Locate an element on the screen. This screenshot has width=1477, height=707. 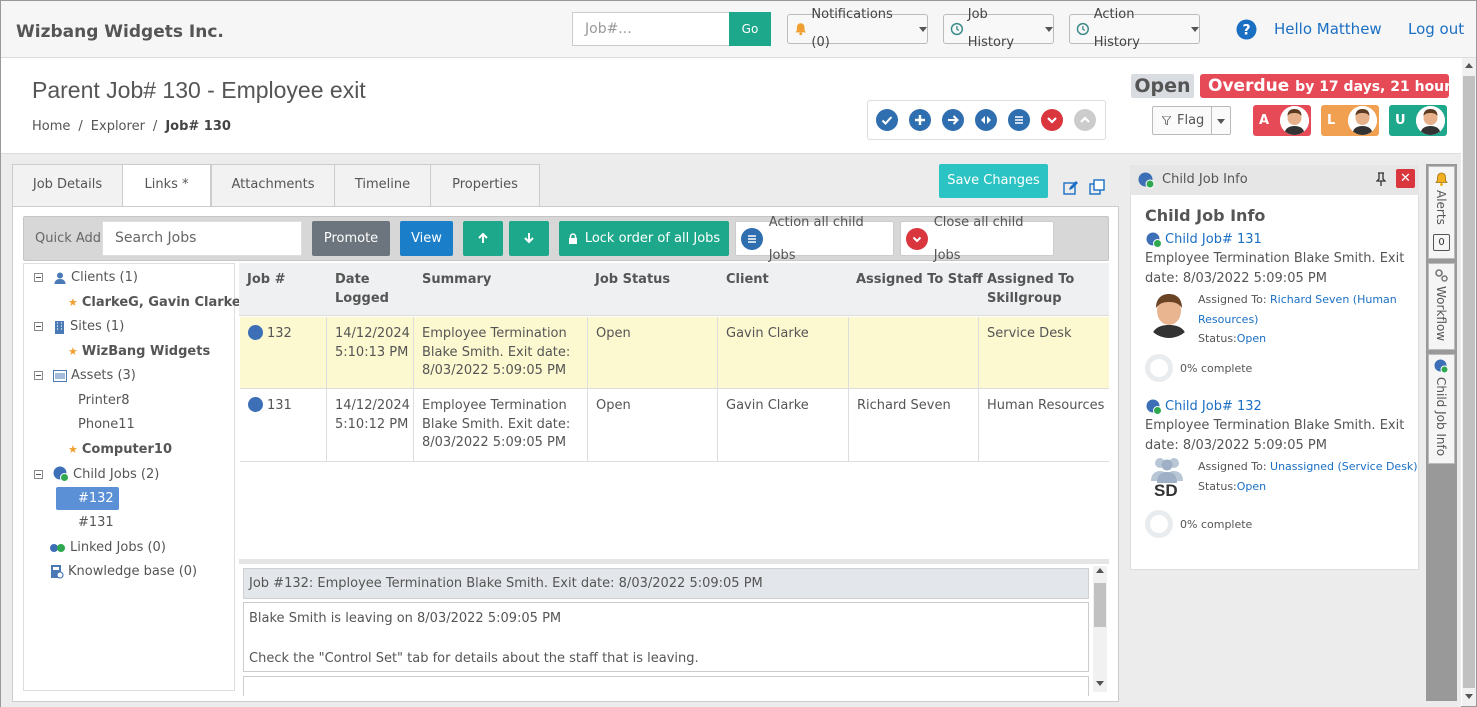
close-all-label: Close all child Jobs is located at coordinates (978, 238).